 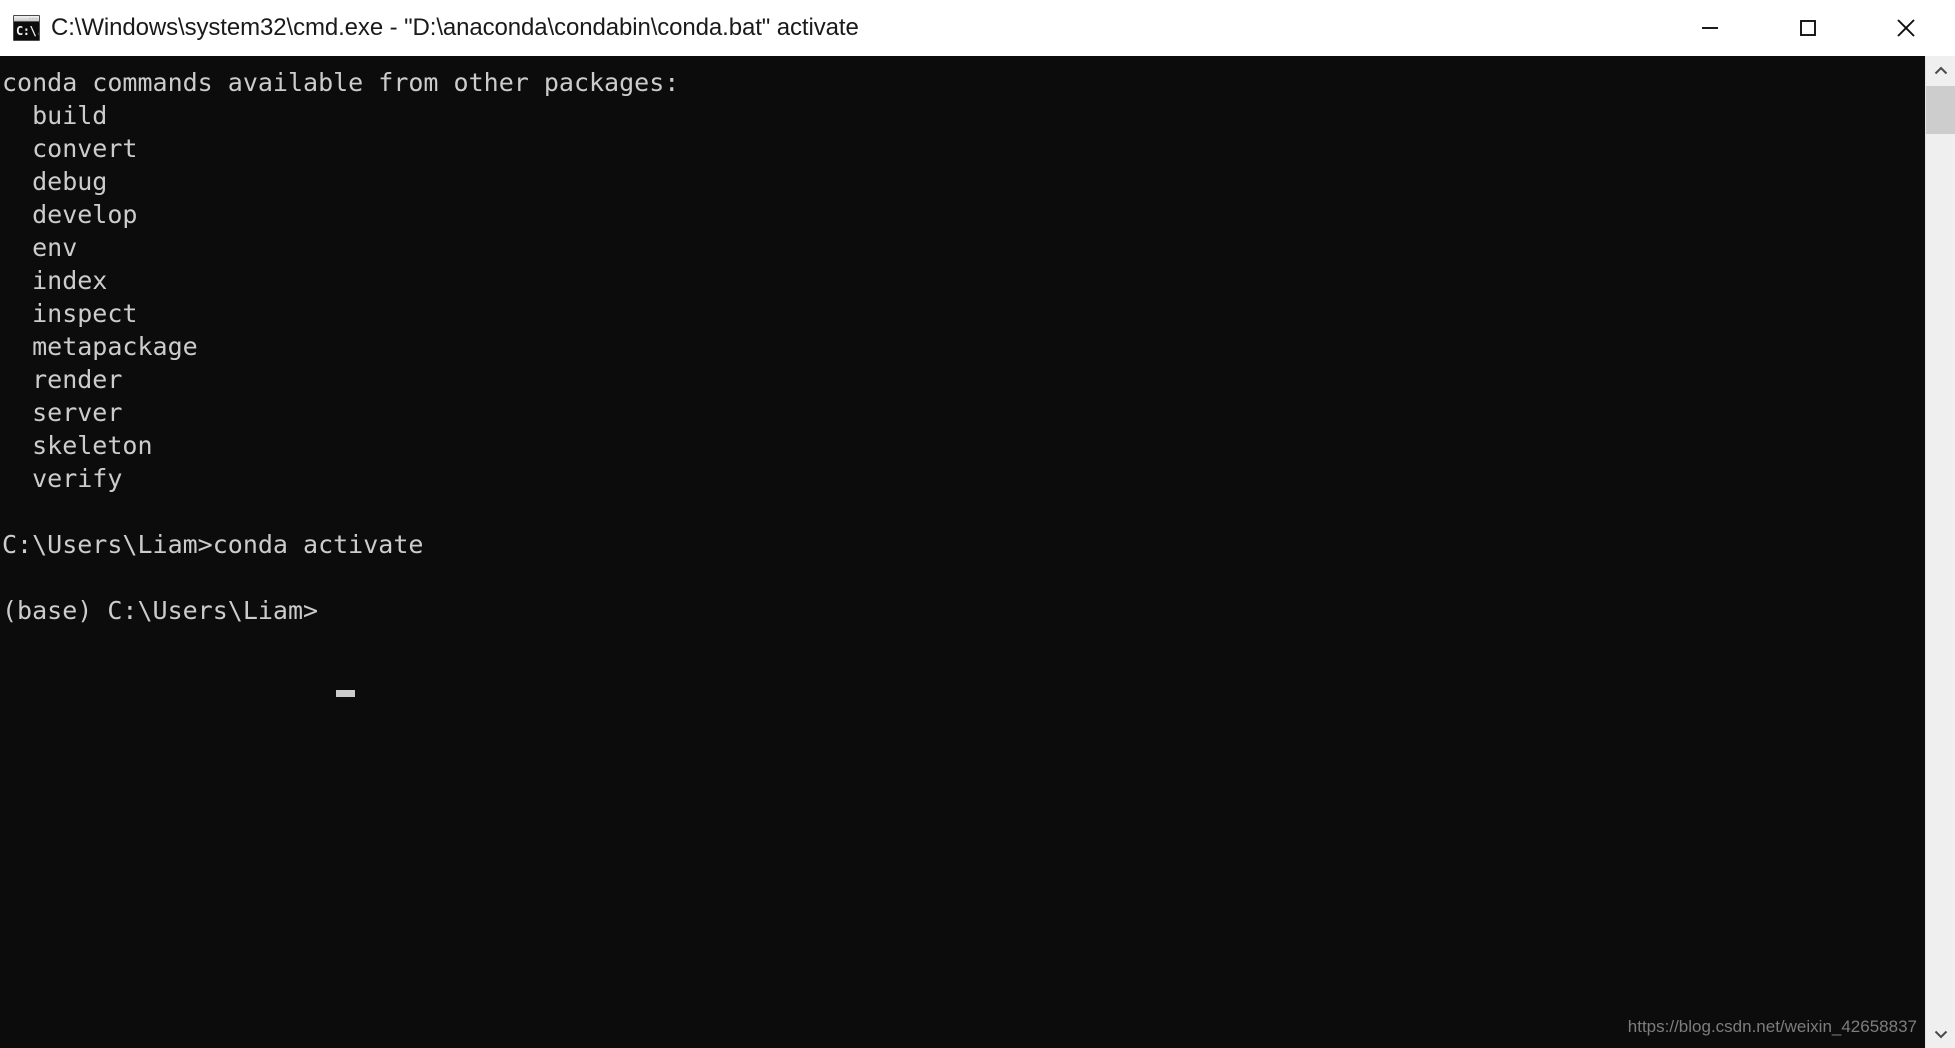 I want to click on scroll-down-button, so click(x=1940, y=1033).